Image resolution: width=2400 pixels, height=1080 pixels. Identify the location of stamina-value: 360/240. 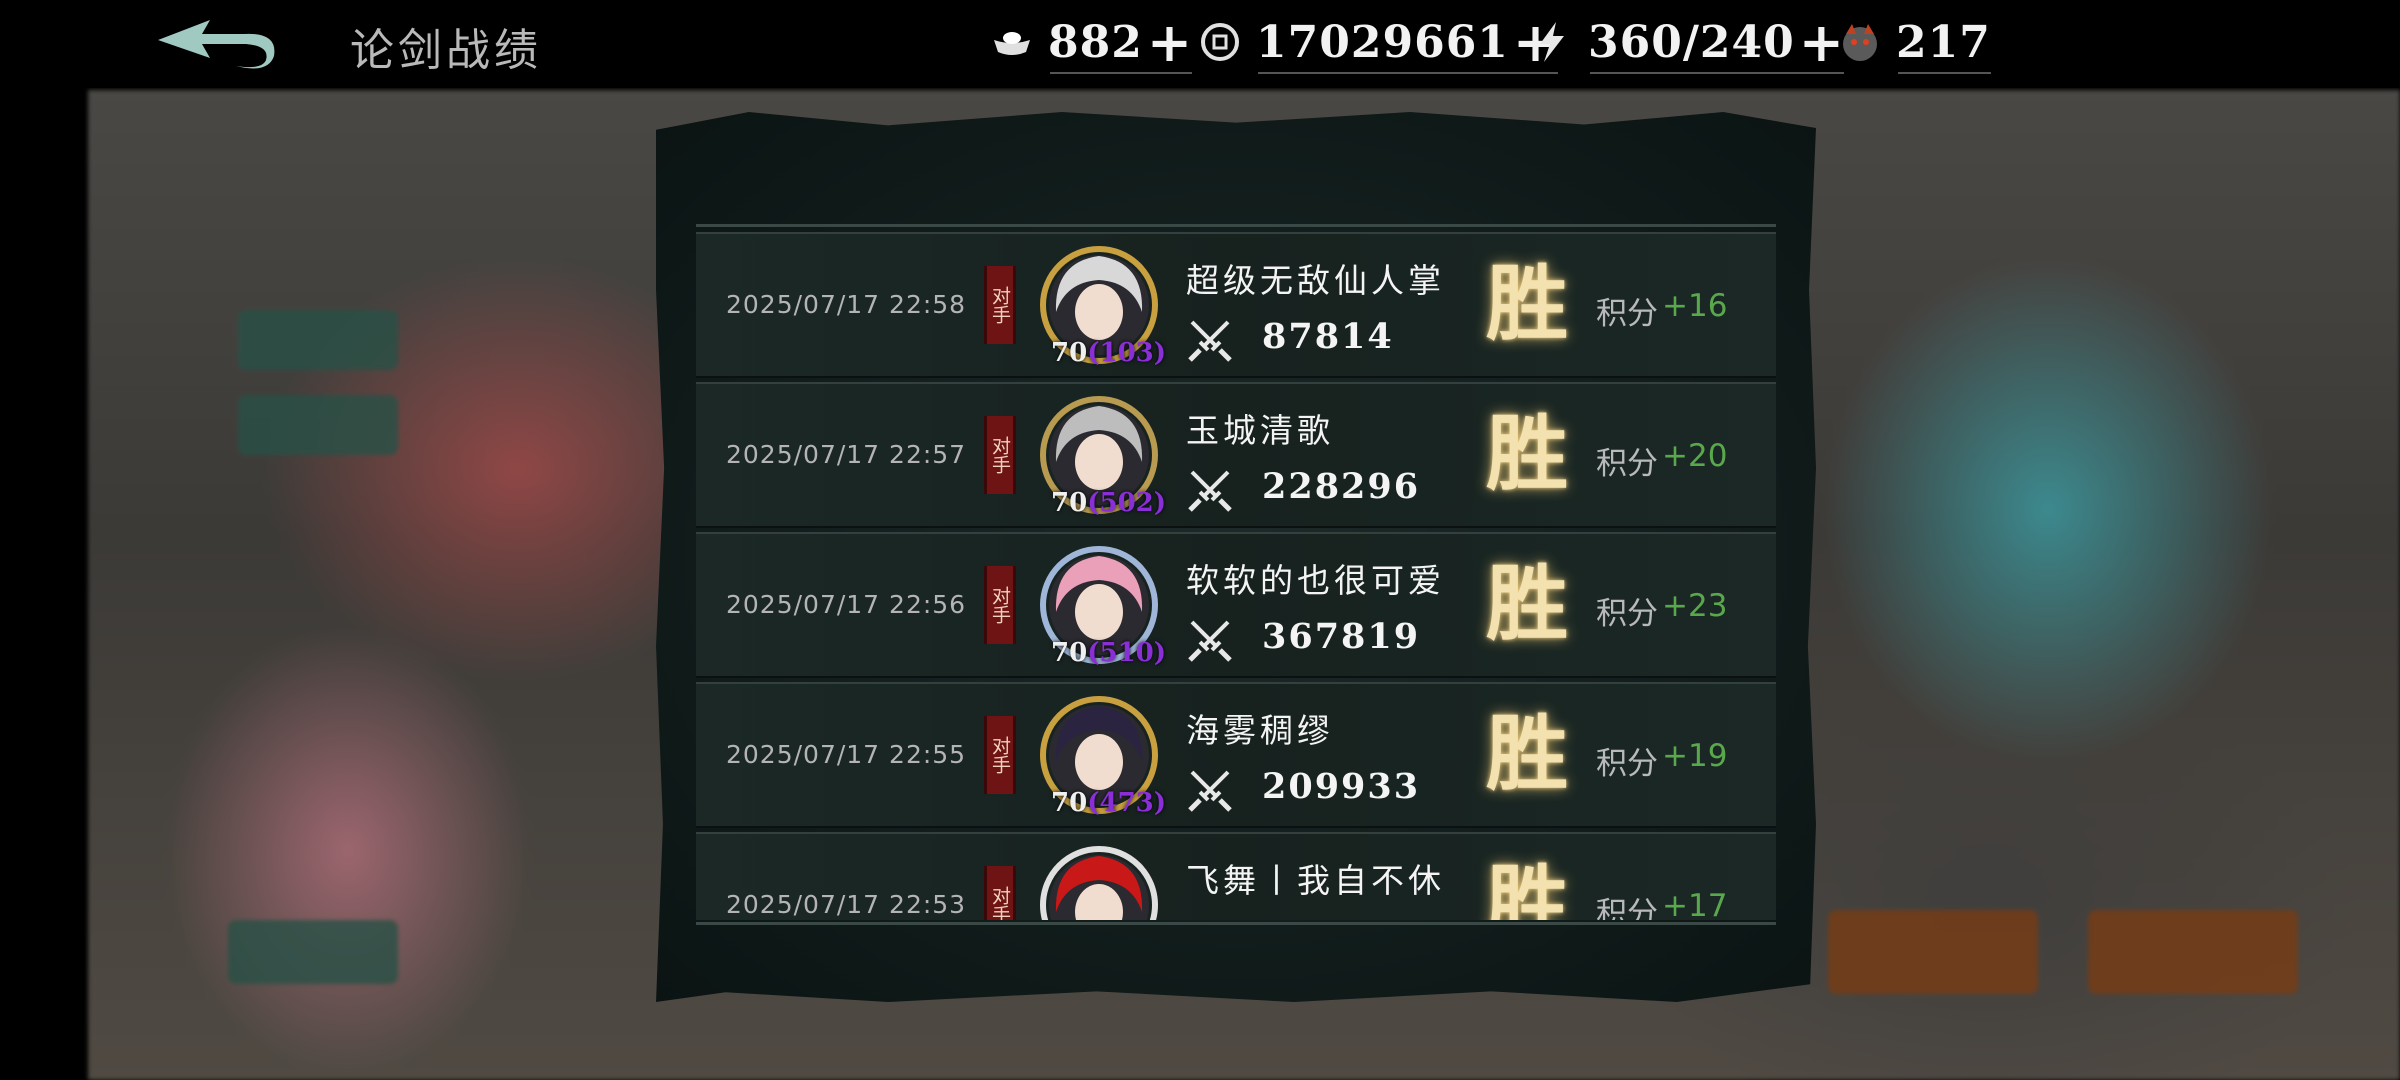
(1691, 42).